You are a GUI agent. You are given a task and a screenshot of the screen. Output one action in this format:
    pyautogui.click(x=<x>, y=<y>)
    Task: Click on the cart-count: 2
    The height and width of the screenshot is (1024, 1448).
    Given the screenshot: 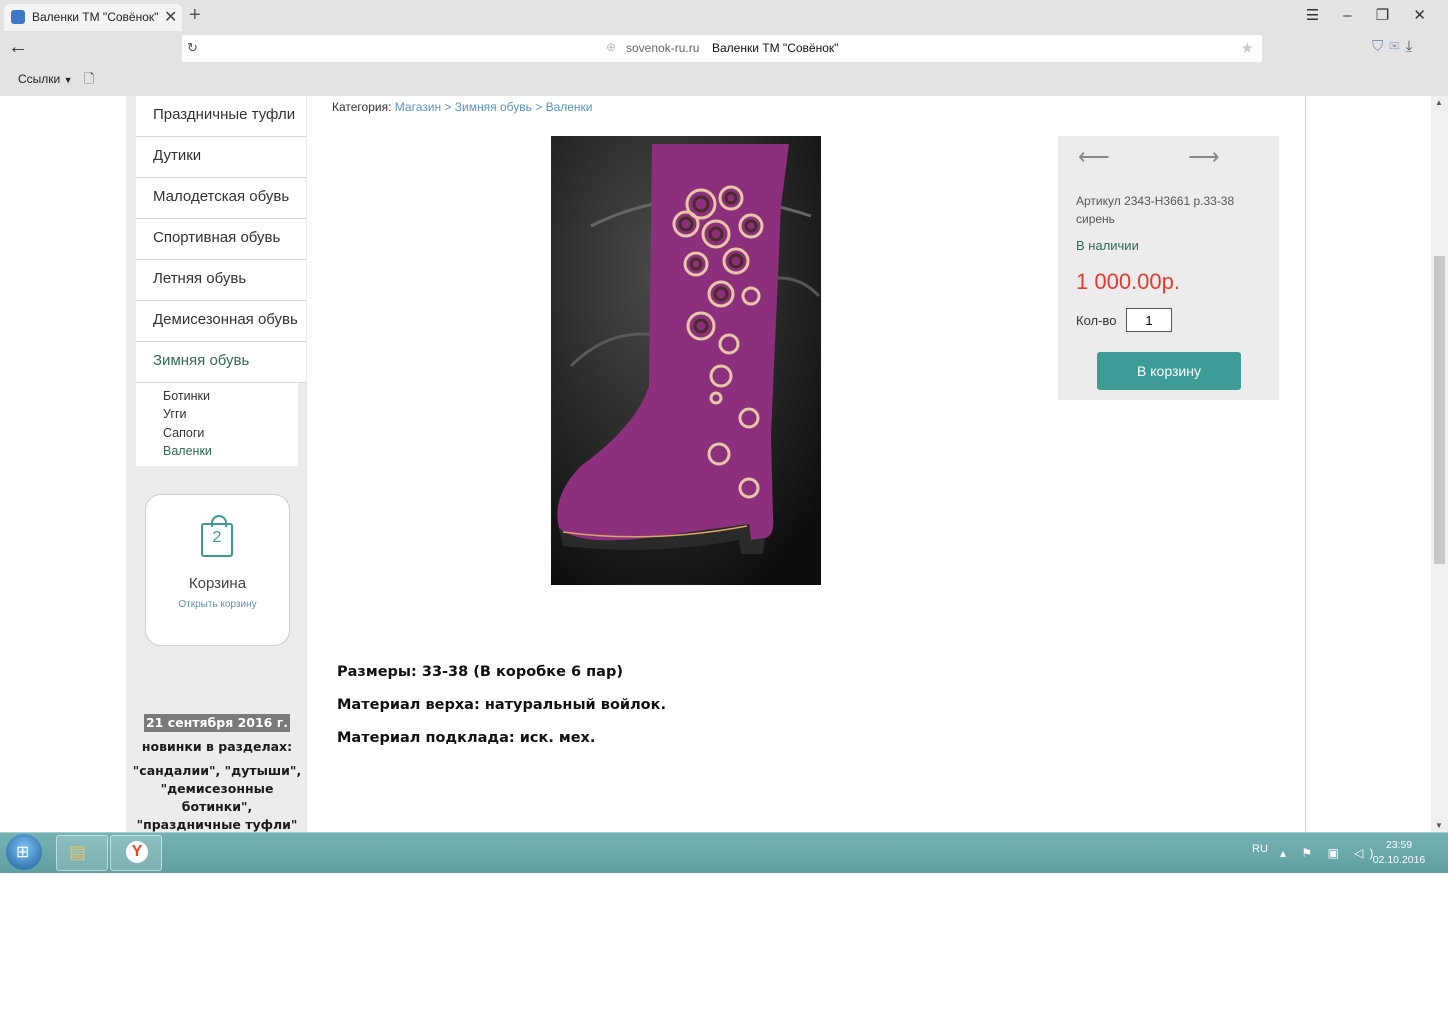 What is the action you would take?
    pyautogui.click(x=217, y=537)
    